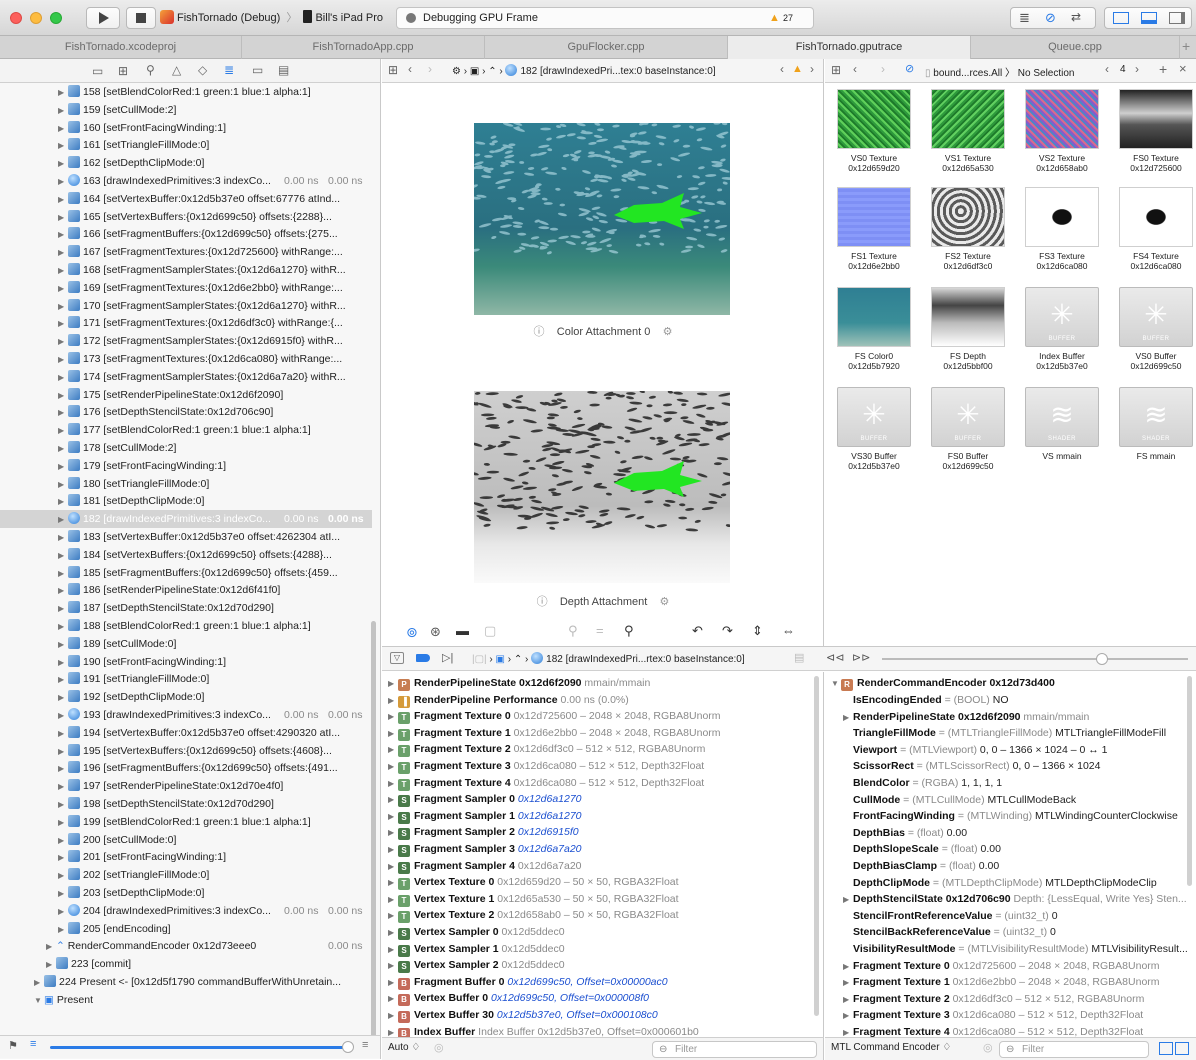  What do you see at coordinates (365, 1045) in the screenshot?
I see `list-options-icon: ≡` at bounding box center [365, 1045].